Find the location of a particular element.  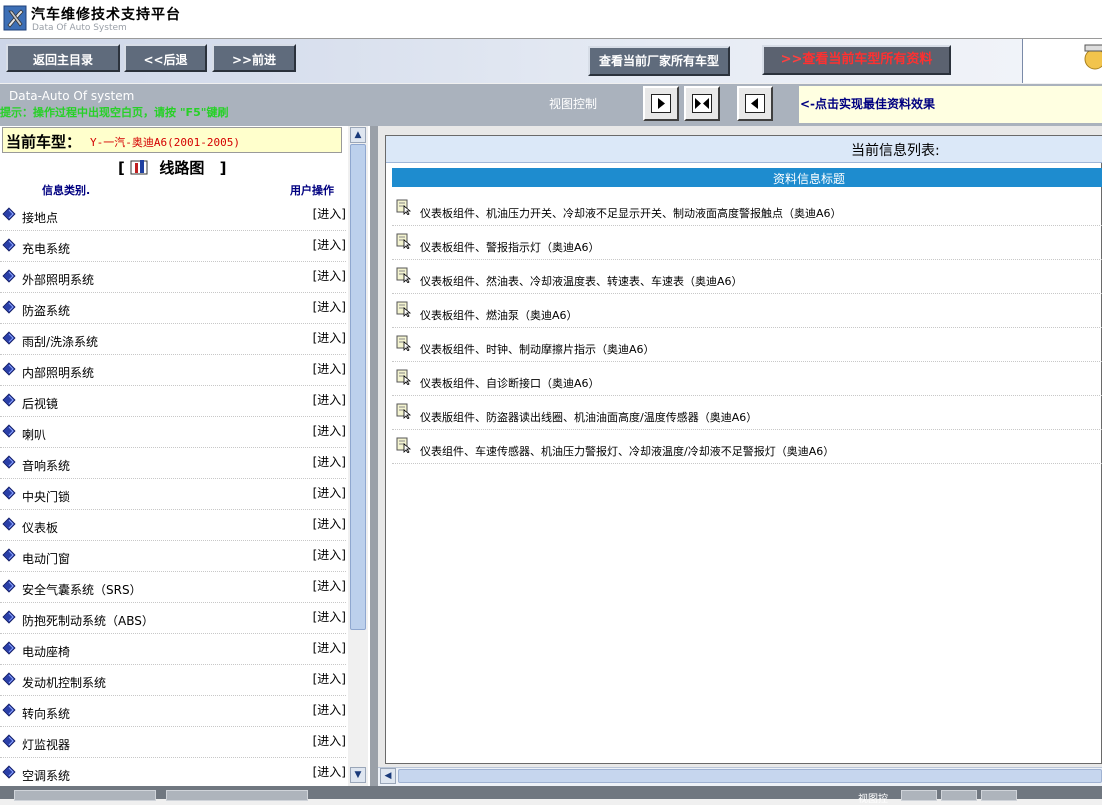

view-maker-models-button: 查看当前厂家所有车型 is located at coordinates (659, 61).